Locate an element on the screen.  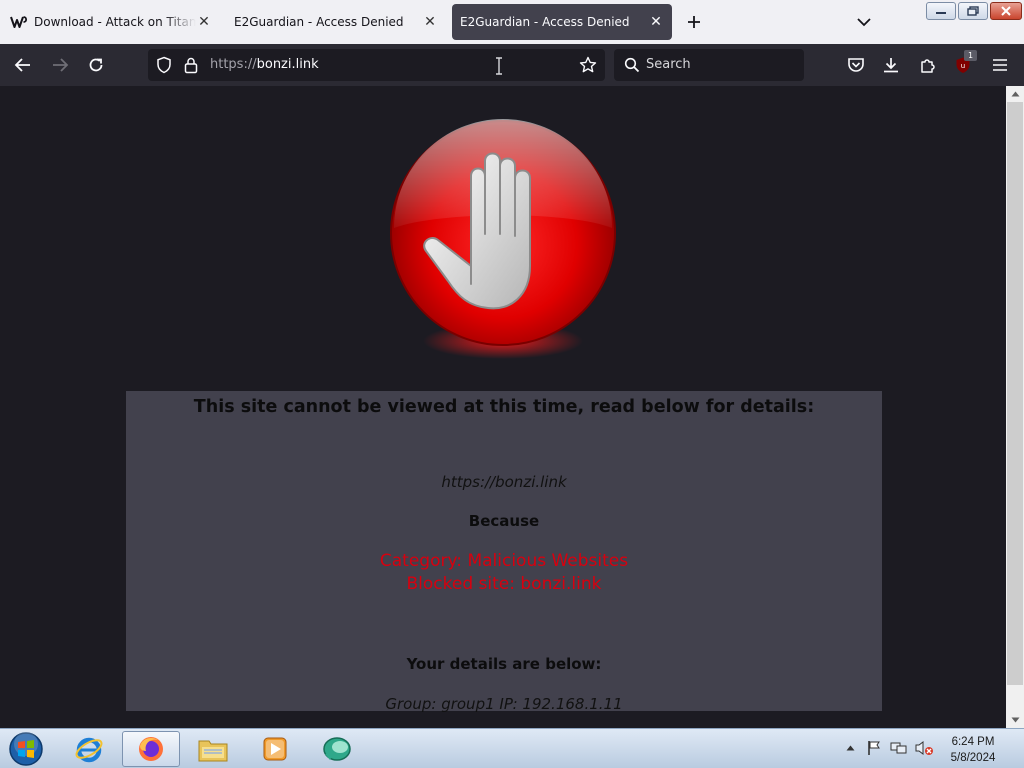
back-arrow-icon is located at coordinates (22, 65).